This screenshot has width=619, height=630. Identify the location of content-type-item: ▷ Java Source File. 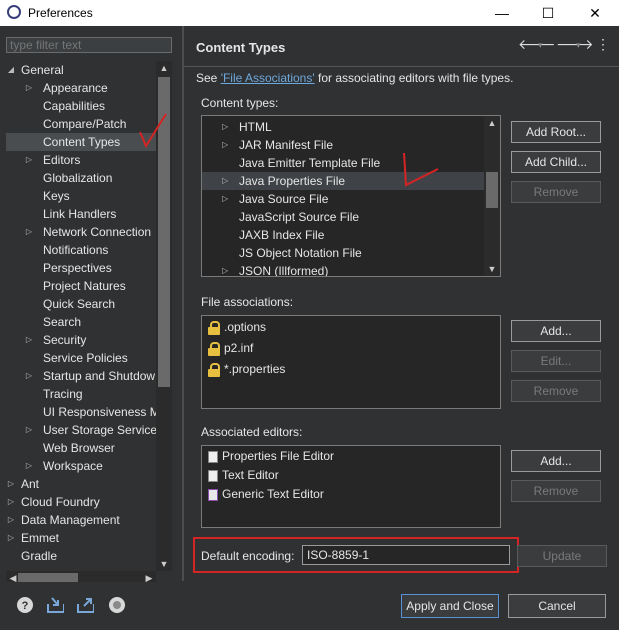
(343, 199).